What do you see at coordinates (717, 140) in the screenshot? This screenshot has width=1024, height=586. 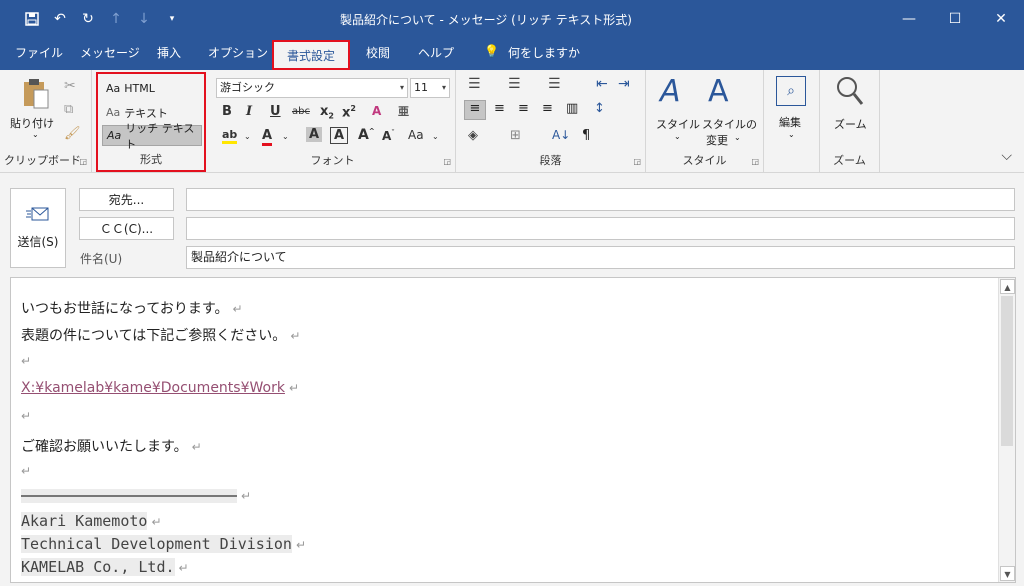 I see `change-styles-button-line2: 変更` at bounding box center [717, 140].